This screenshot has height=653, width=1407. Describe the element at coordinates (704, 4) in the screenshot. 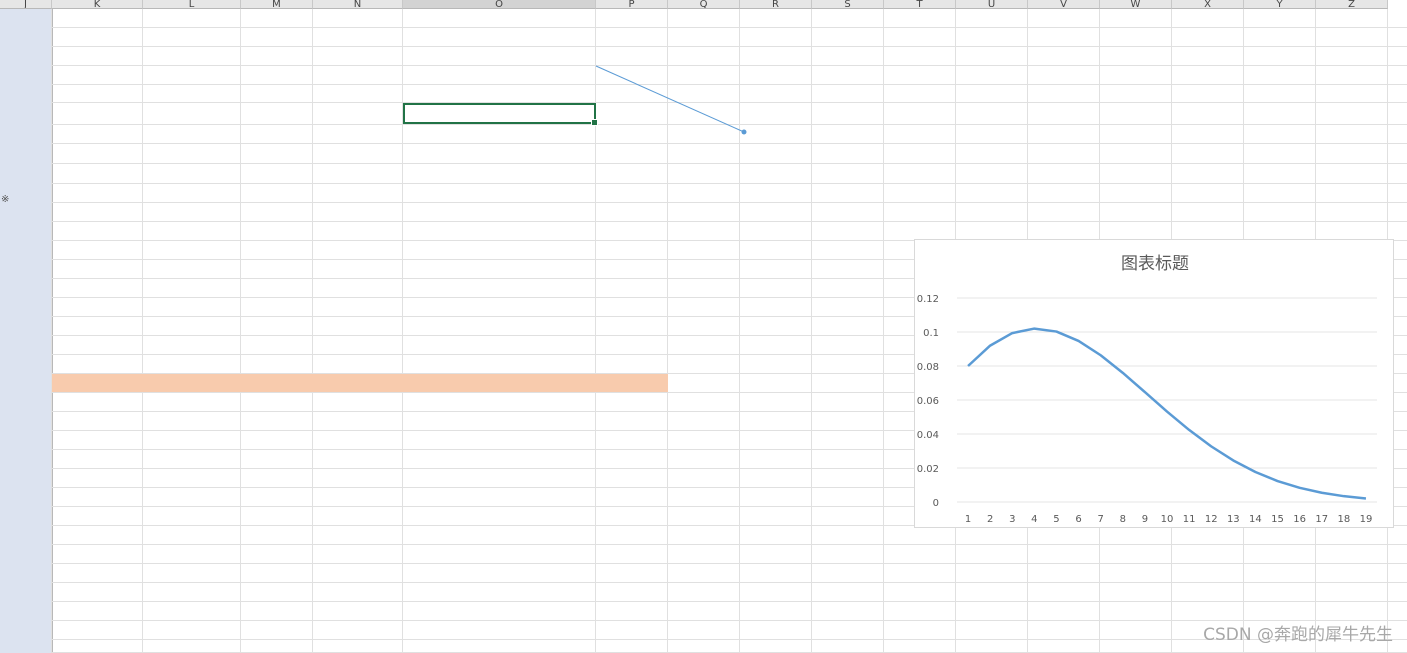

I see `column-header-Q: Q` at that location.